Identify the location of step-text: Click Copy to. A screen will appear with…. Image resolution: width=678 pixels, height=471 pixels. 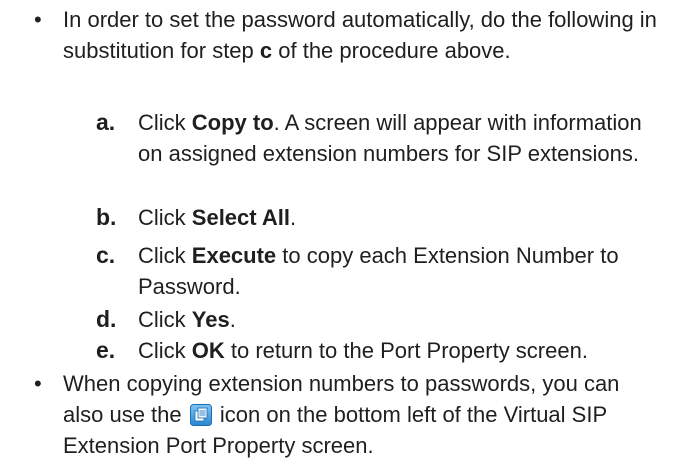
(403, 138).